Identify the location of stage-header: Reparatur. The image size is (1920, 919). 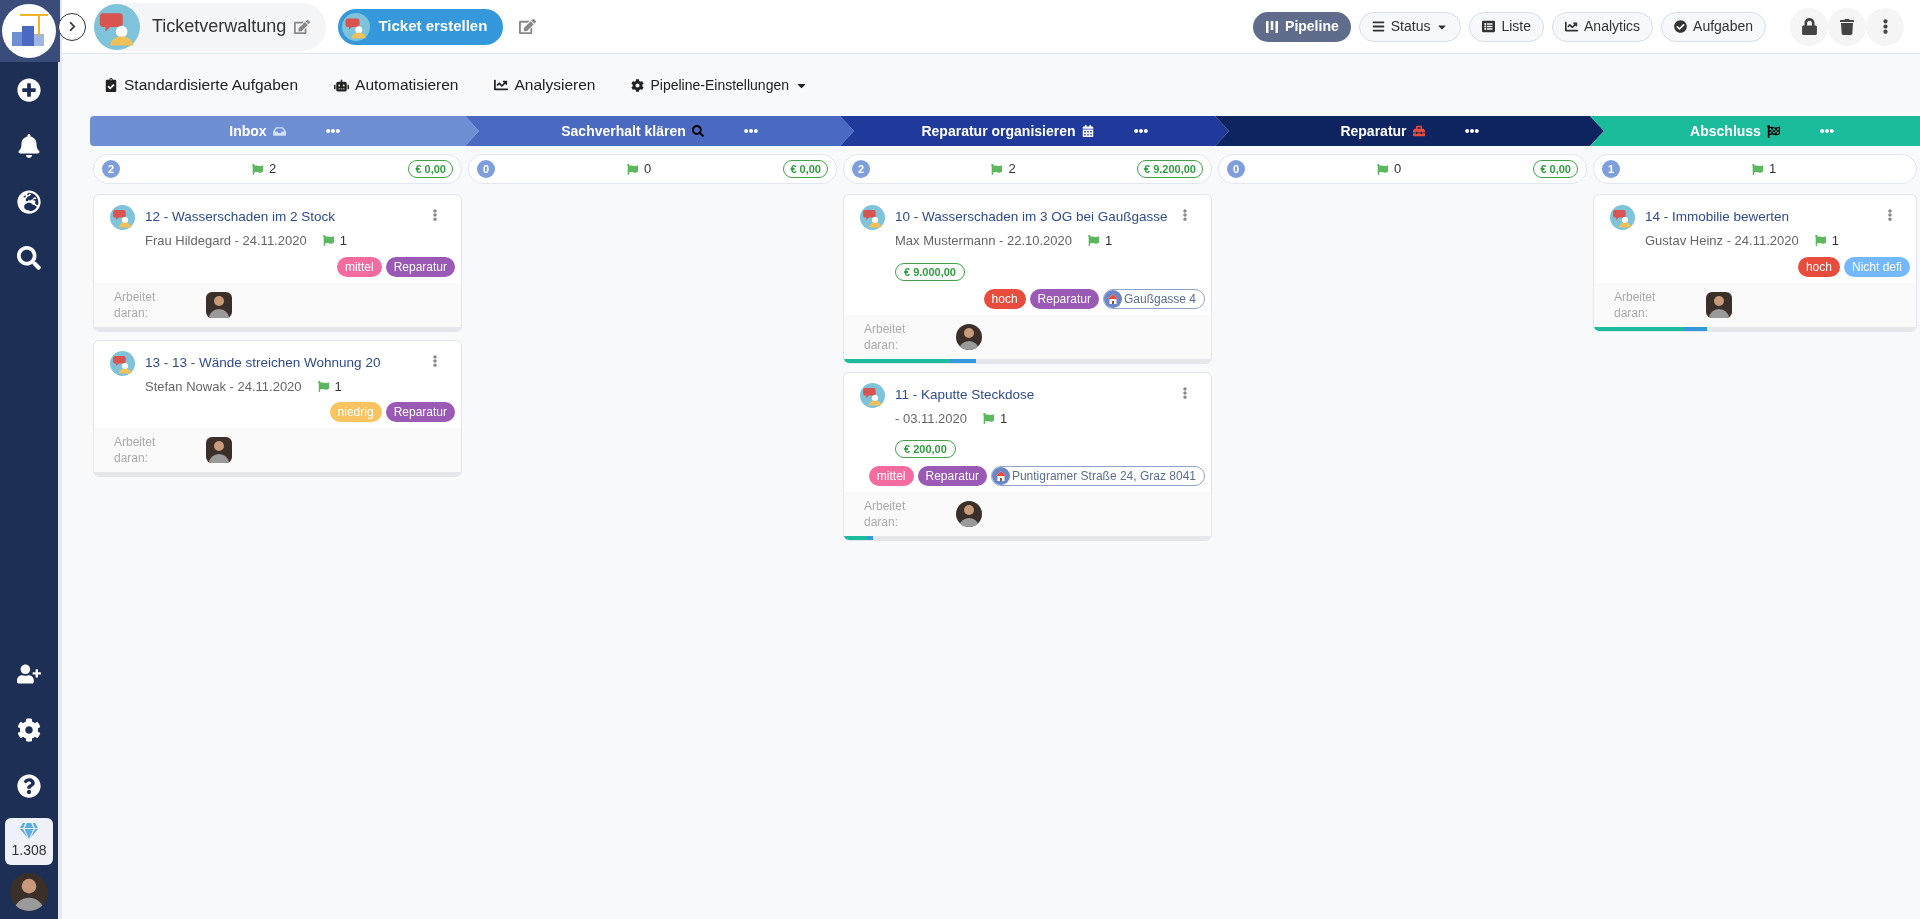
(1409, 131).